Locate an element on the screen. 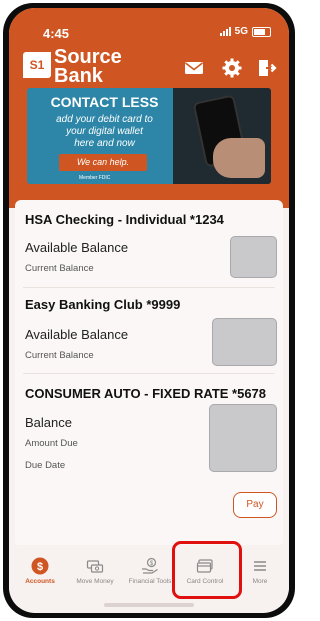 The height and width of the screenshot is (621, 320). logo-mark: S1 is located at coordinates (37, 65).